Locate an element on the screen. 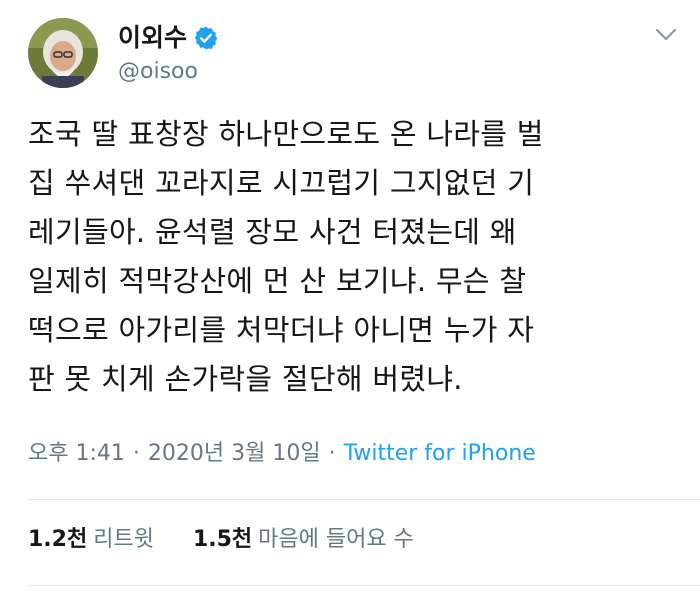 This screenshot has height=591, width=700. tweet-meta: 오후 1:41 · 2020년 3월 10일 · Twitter for iPhone is located at coordinates (282, 454).